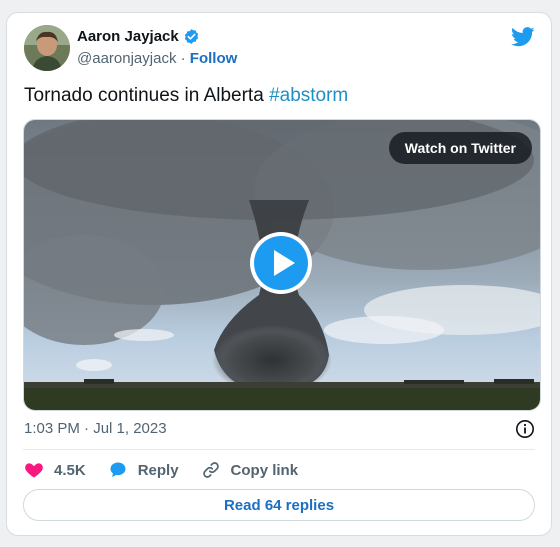 This screenshot has height=547, width=560. I want to click on reply-bubble-icon, so click(118, 470).